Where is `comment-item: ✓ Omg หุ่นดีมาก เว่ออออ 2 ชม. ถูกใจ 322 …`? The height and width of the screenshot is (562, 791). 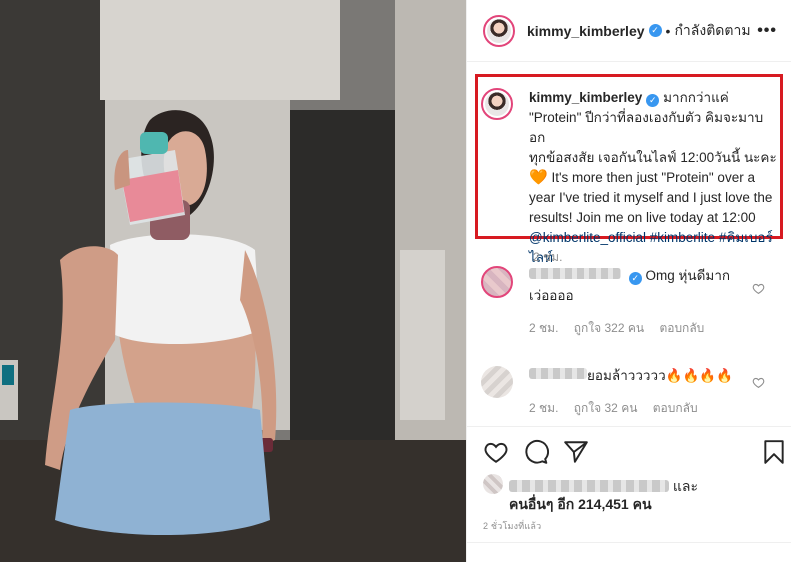
comment-item: ✓ Omg หุ่นดีมาก เว่ออออ 2 ชม. ถูกใจ 322 … is located at coordinates (631, 302).